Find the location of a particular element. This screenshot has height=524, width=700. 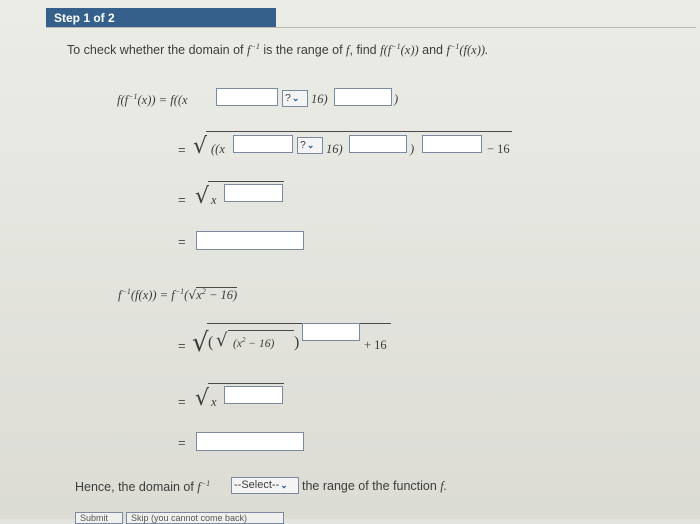

row7-x: x is located at coordinates (214, 402).